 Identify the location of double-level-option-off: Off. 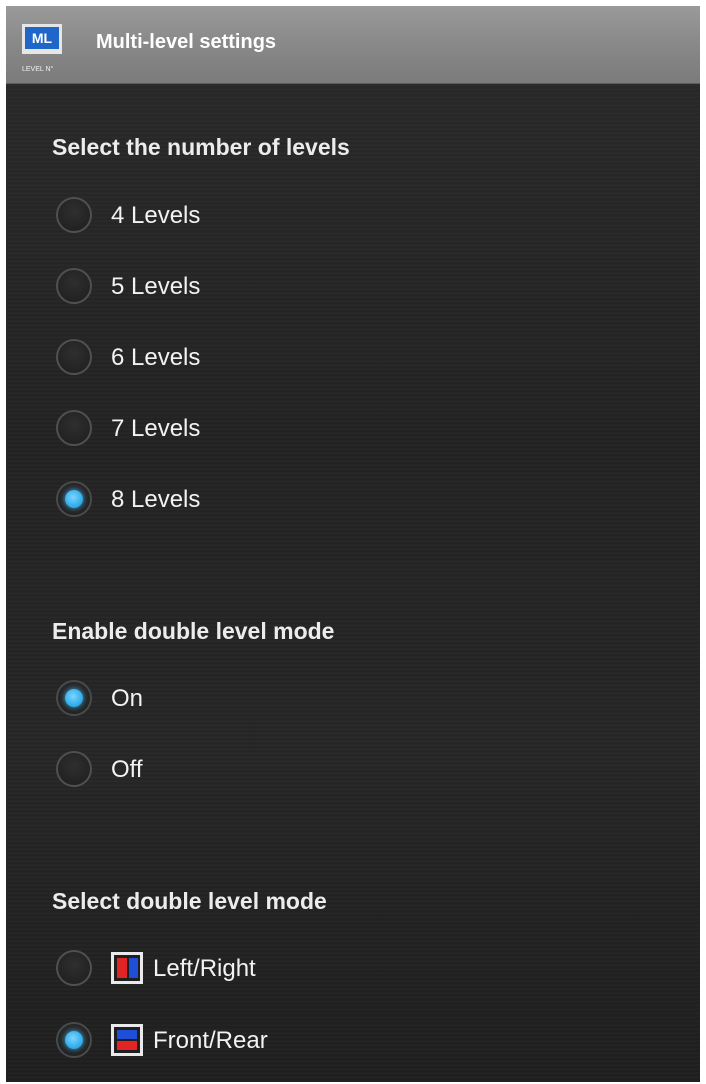
(350, 770).